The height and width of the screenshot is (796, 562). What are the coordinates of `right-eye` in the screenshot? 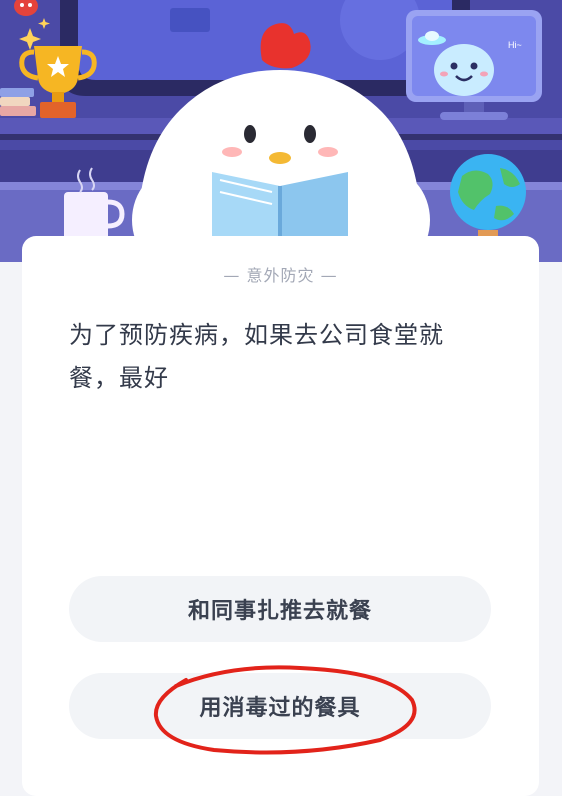 It's located at (310, 134).